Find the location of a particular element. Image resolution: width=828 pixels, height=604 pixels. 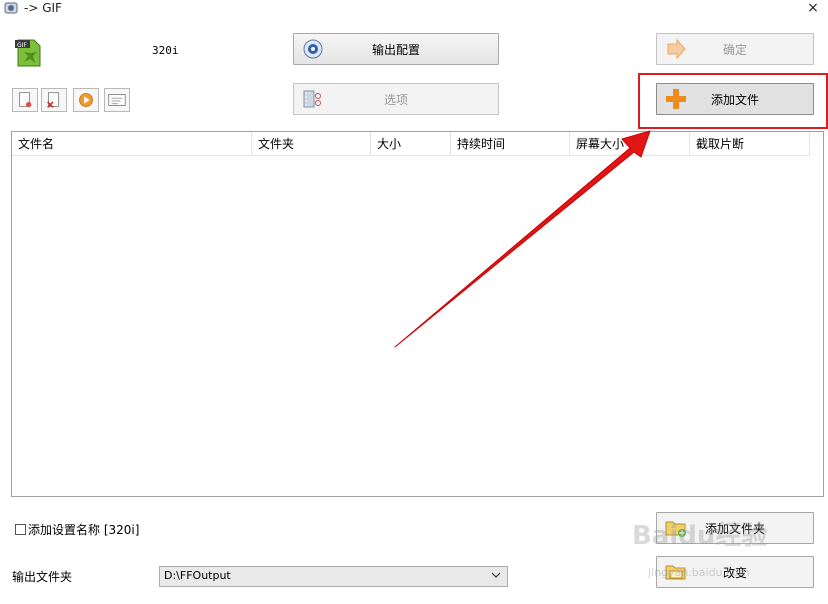

watermark-logo: Baidu经验 is located at coordinates (700, 536).